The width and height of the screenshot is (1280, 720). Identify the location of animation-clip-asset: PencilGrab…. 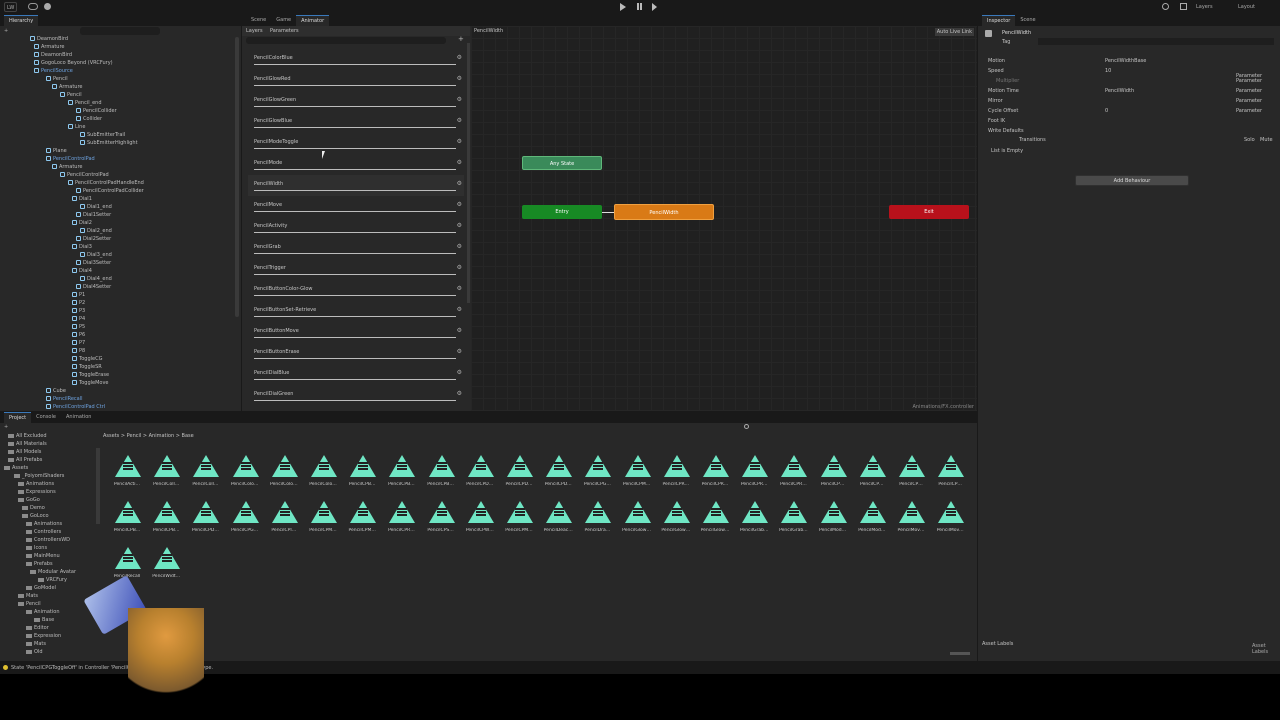
(793, 524).